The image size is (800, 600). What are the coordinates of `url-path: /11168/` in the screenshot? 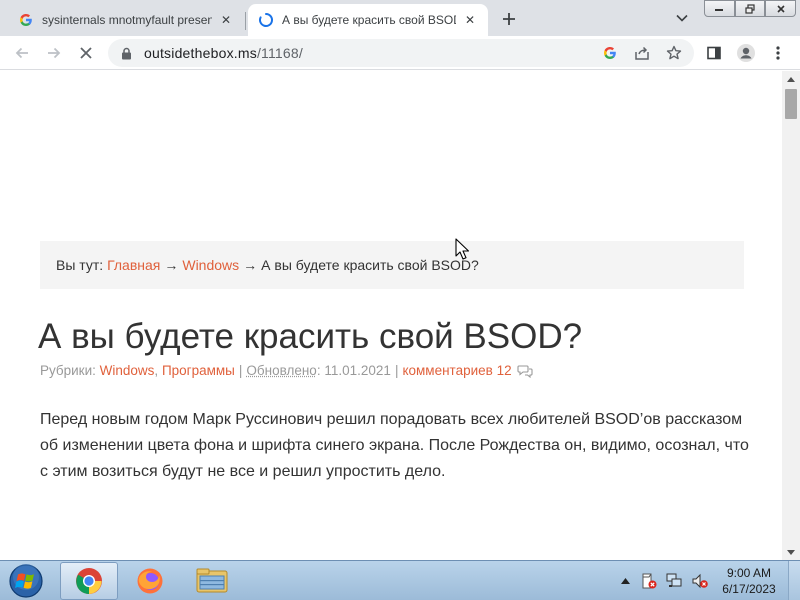 It's located at (279, 53).